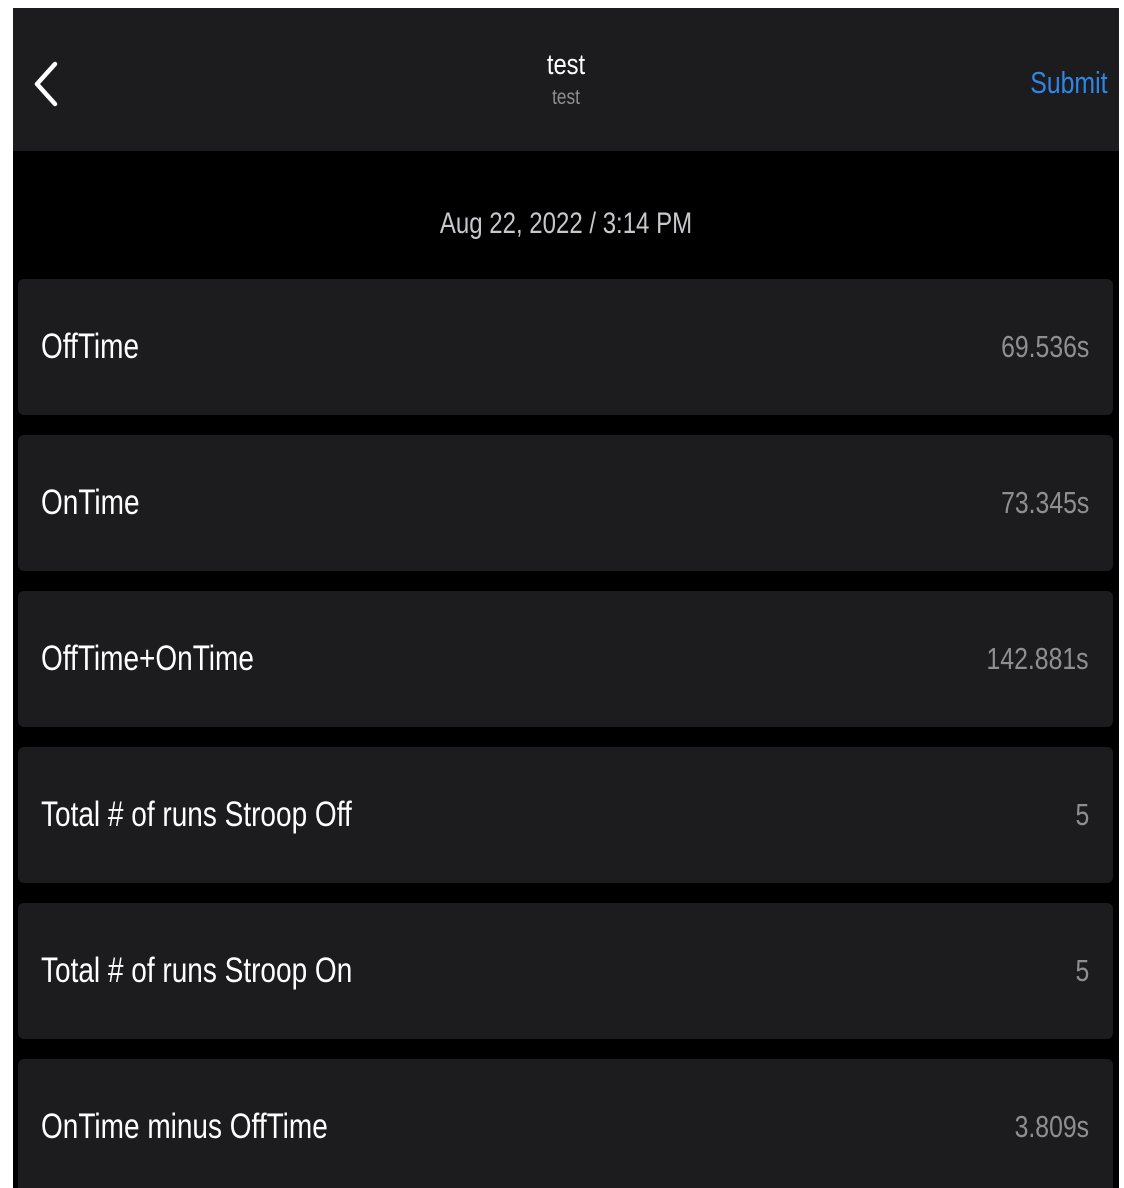 This screenshot has width=1124, height=1188. What do you see at coordinates (184, 1126) in the screenshot?
I see `row-label: OnTime minus OffTime` at bounding box center [184, 1126].